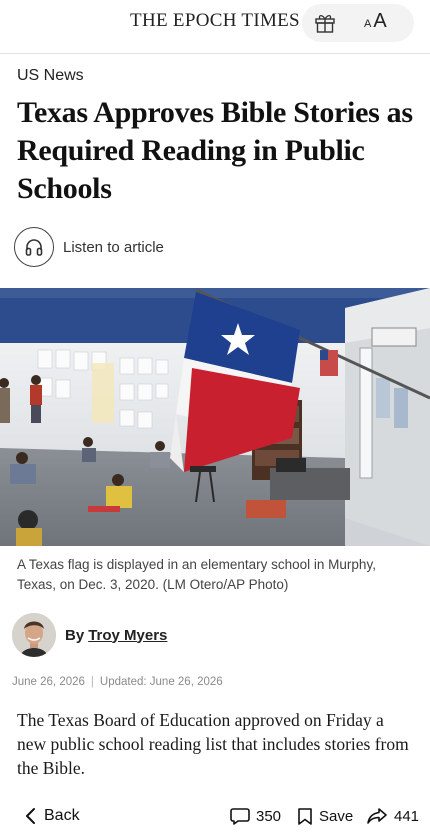 The height and width of the screenshot is (839, 430). I want to click on listen-to-article-button: Listen to article, so click(89, 247).